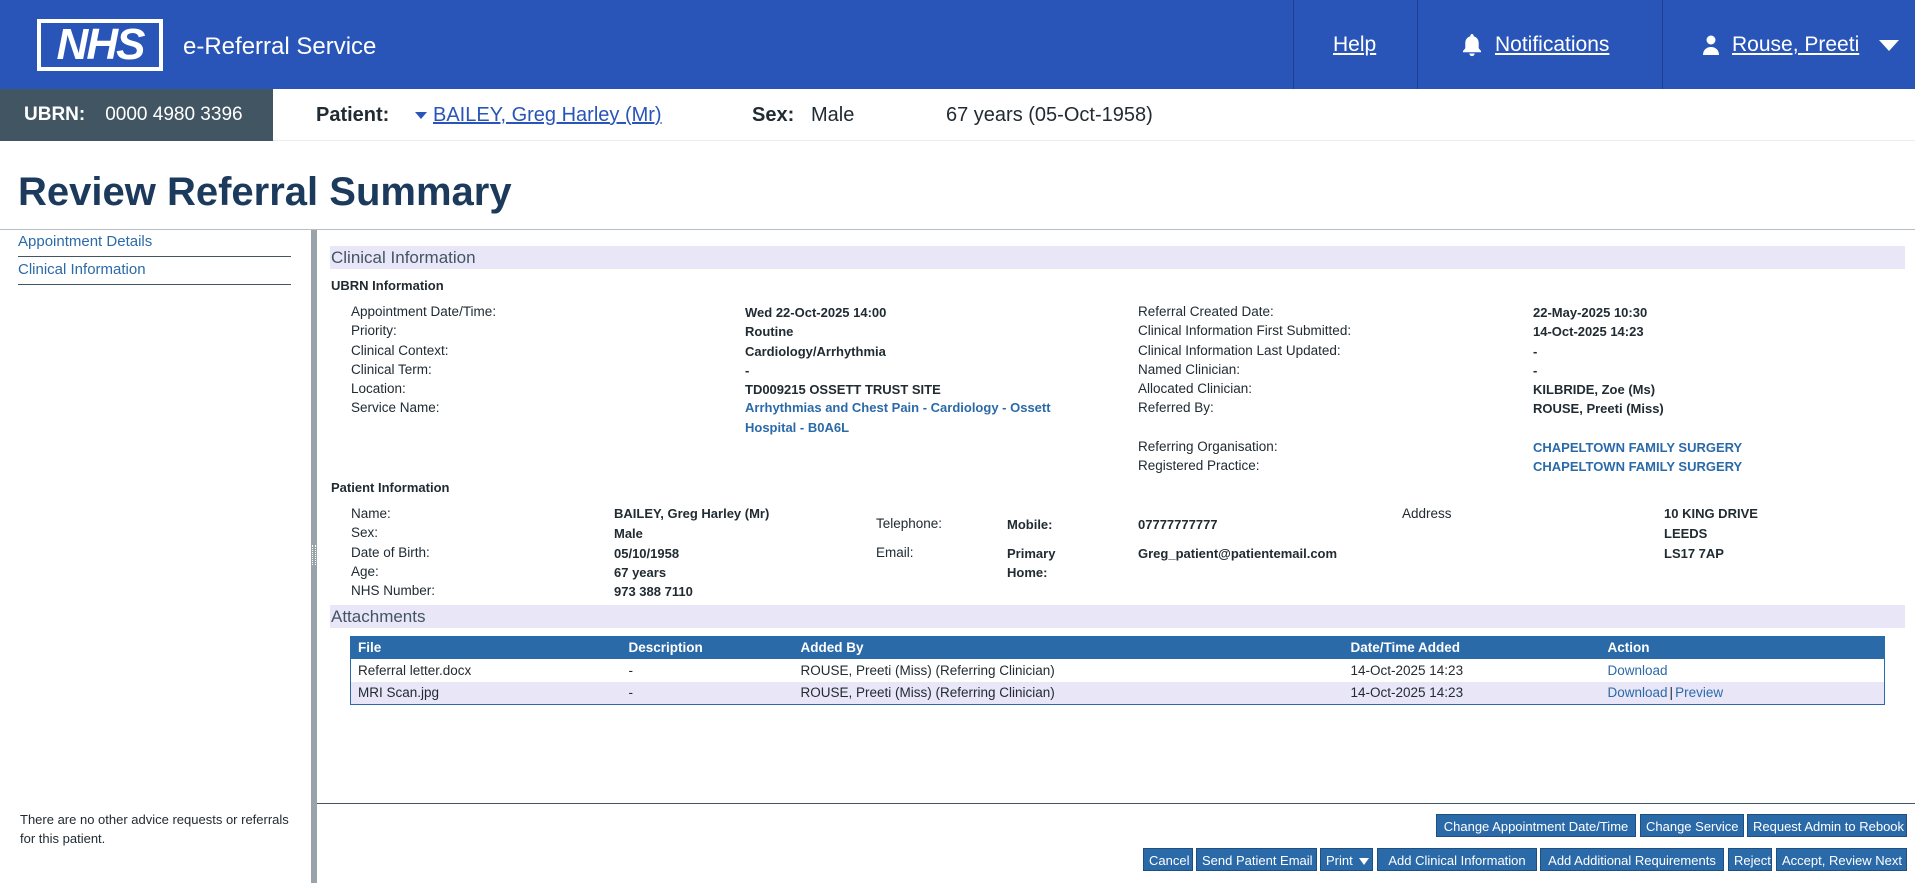 This screenshot has width=1915, height=883. Describe the element at coordinates (1457, 859) in the screenshot. I see `add-clinical-information-button: Add Clinical Information` at that location.